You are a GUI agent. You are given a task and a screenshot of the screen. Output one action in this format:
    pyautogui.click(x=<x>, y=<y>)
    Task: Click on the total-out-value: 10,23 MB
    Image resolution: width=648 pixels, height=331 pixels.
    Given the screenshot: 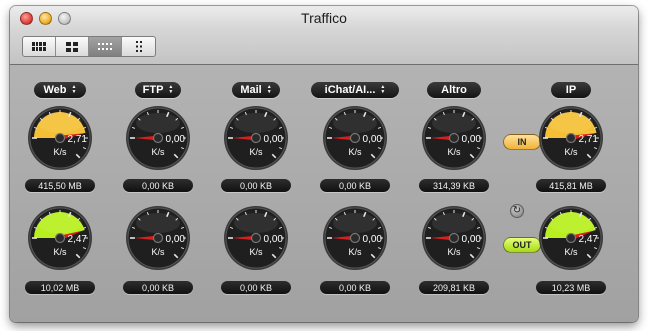 What is the action you would take?
    pyautogui.click(x=571, y=287)
    